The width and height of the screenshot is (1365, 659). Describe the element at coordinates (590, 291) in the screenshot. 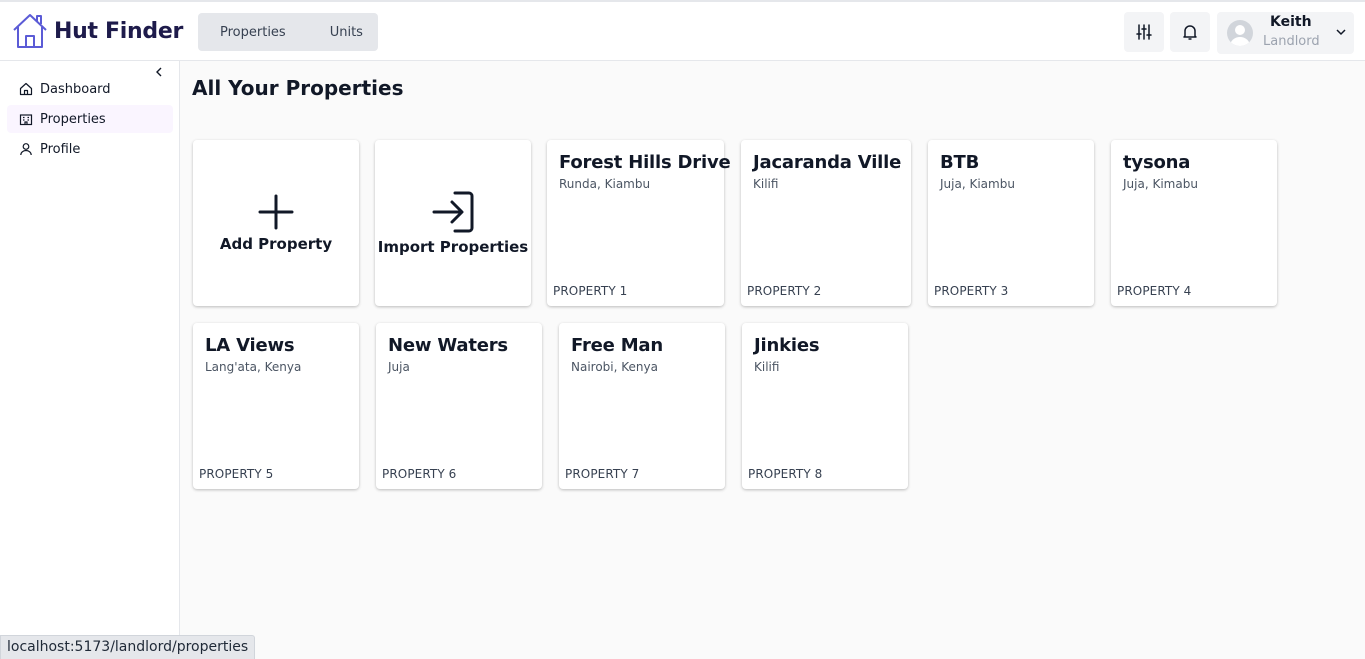

I see `property-tag: PROPERTY 1` at that location.